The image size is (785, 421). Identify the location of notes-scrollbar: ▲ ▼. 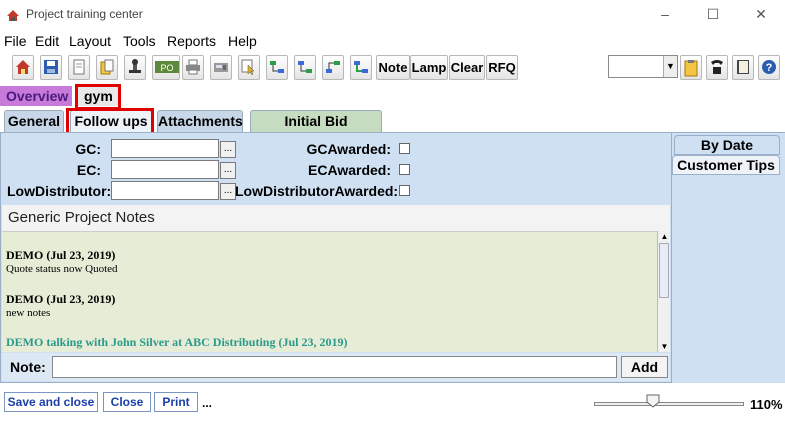
(663, 291).